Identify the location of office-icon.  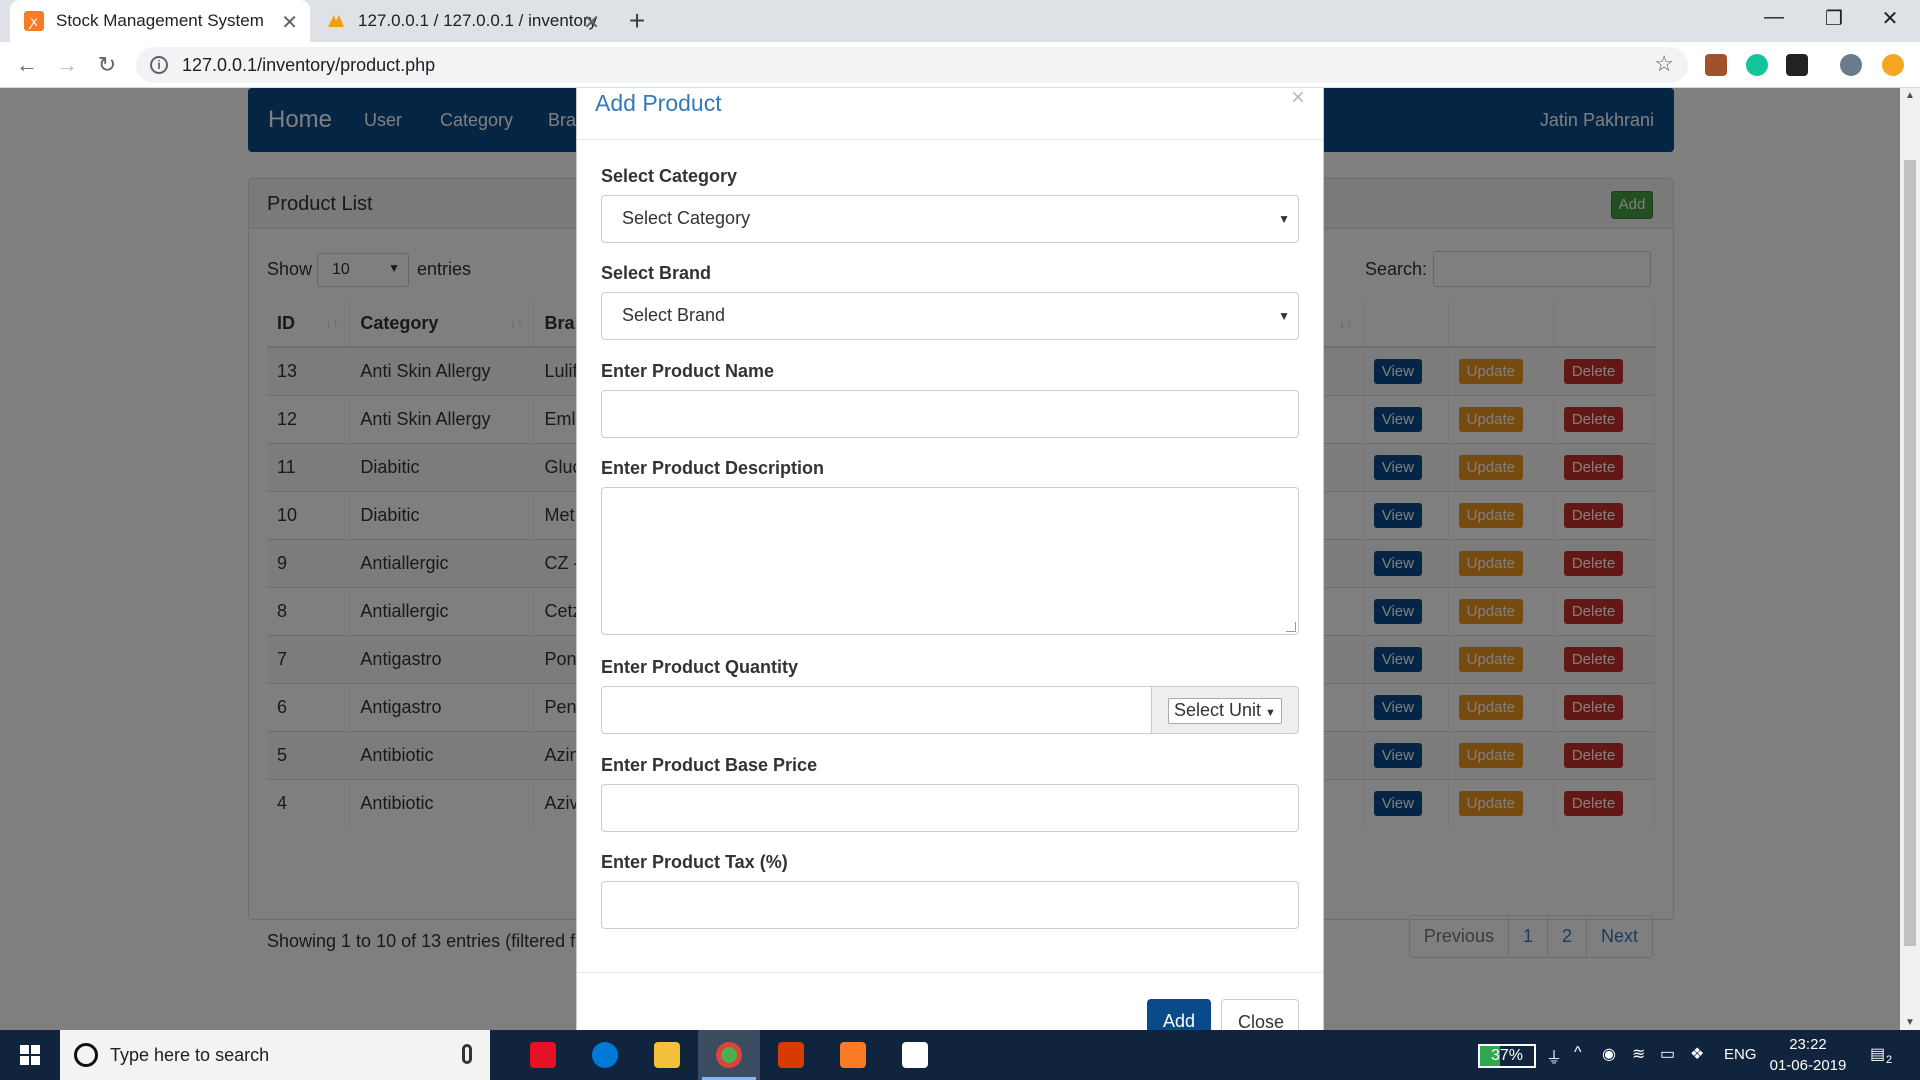
(791, 1055).